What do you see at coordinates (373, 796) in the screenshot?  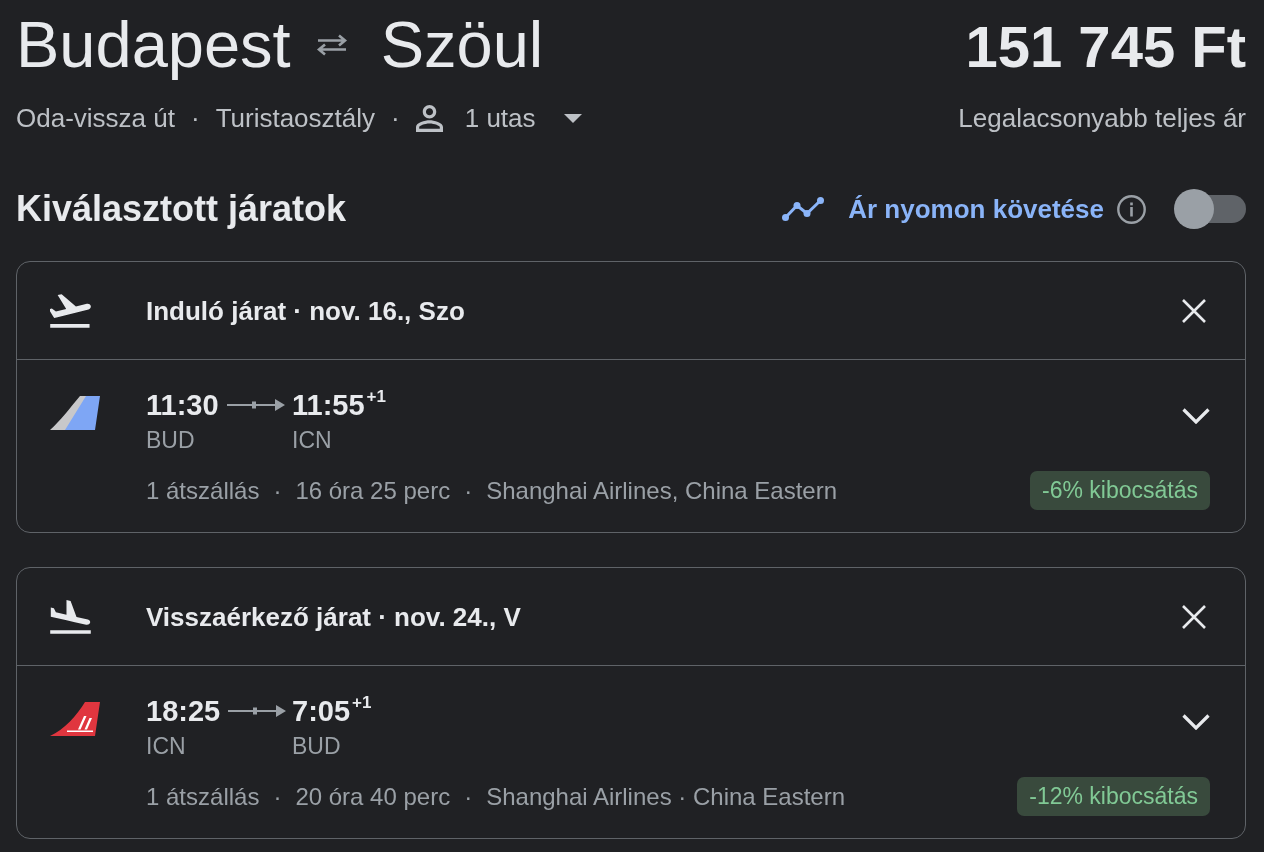 I see `duration-text: 20 óra 40 perc` at bounding box center [373, 796].